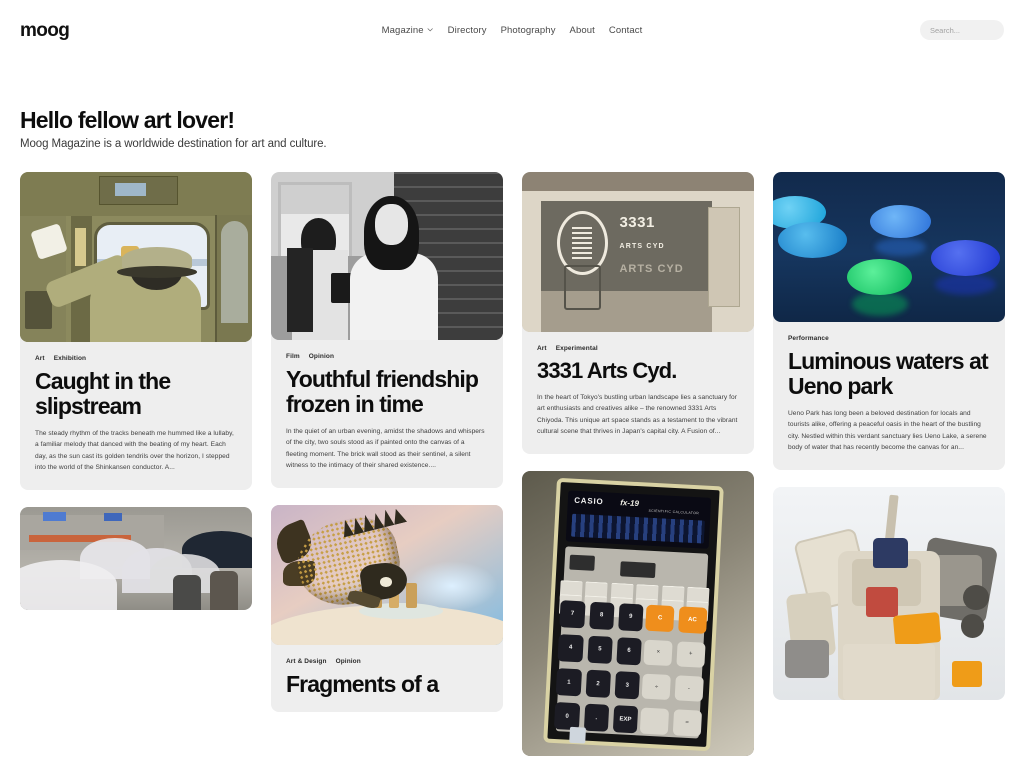 Image resolution: width=1024 pixels, height=768 pixels. What do you see at coordinates (638, 348) in the screenshot?
I see `article-tags: Art Experimental` at bounding box center [638, 348].